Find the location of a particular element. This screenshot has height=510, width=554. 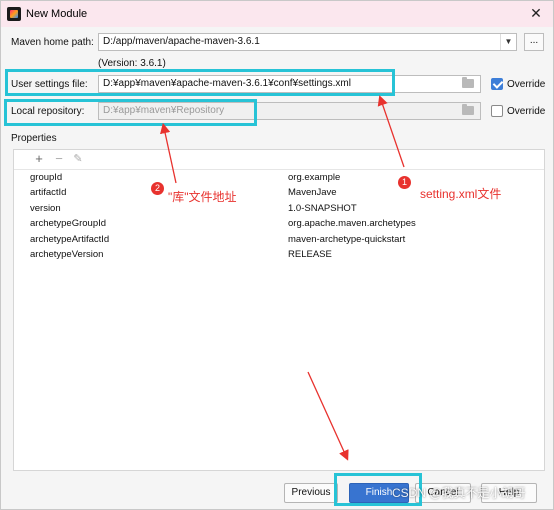

table-row: groupId org.example is located at coordinates (279, 178).